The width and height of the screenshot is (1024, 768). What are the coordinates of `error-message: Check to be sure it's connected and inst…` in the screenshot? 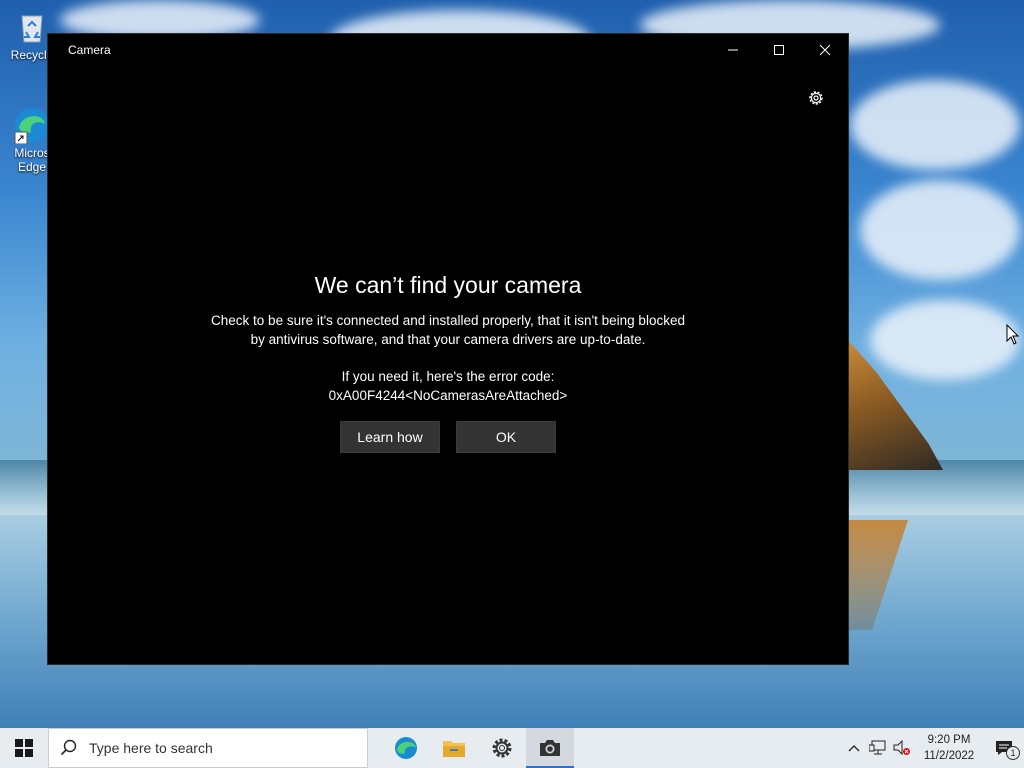 It's located at (448, 330).